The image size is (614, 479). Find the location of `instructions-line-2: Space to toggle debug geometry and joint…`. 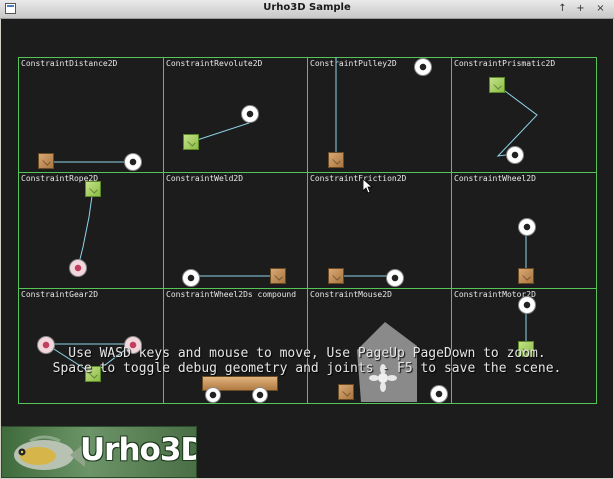

instructions-line-2: Space to toggle debug geometry and joint… is located at coordinates (307, 368).